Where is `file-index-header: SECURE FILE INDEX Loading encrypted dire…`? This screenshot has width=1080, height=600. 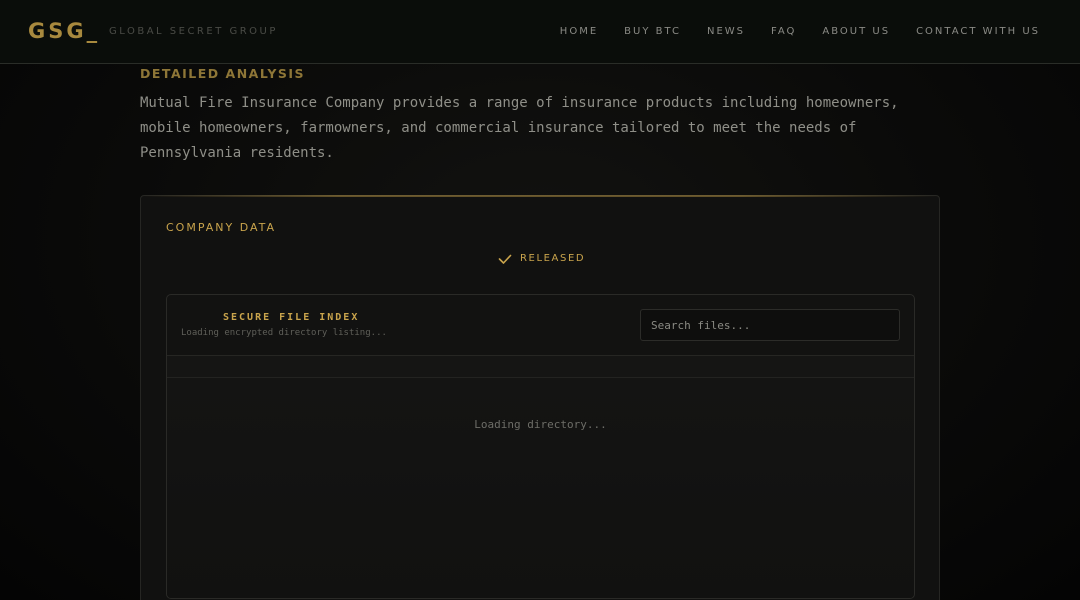 file-index-header: SECURE FILE INDEX Loading encrypted dire… is located at coordinates (540, 325).